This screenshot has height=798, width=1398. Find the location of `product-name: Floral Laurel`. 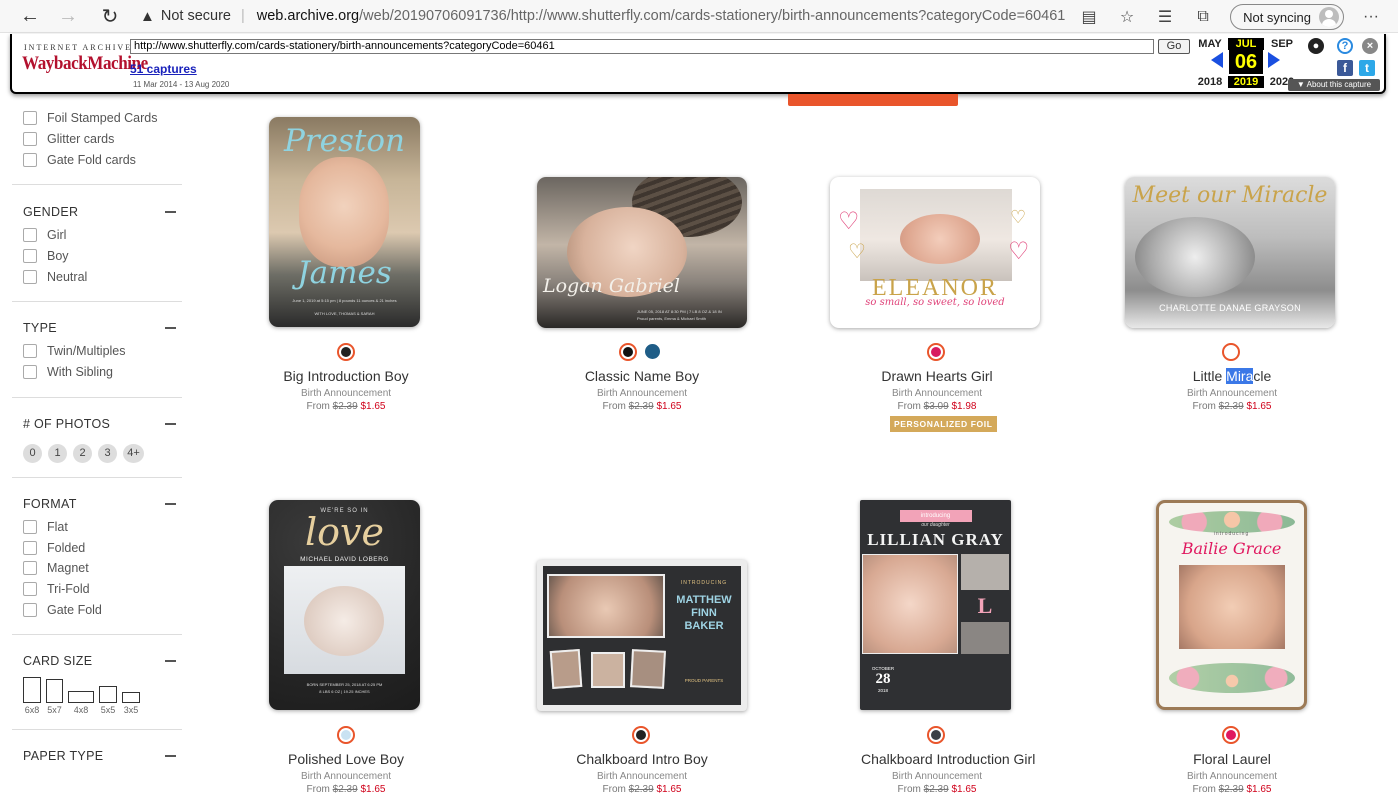

product-name: Floral Laurel is located at coordinates (1232, 759).